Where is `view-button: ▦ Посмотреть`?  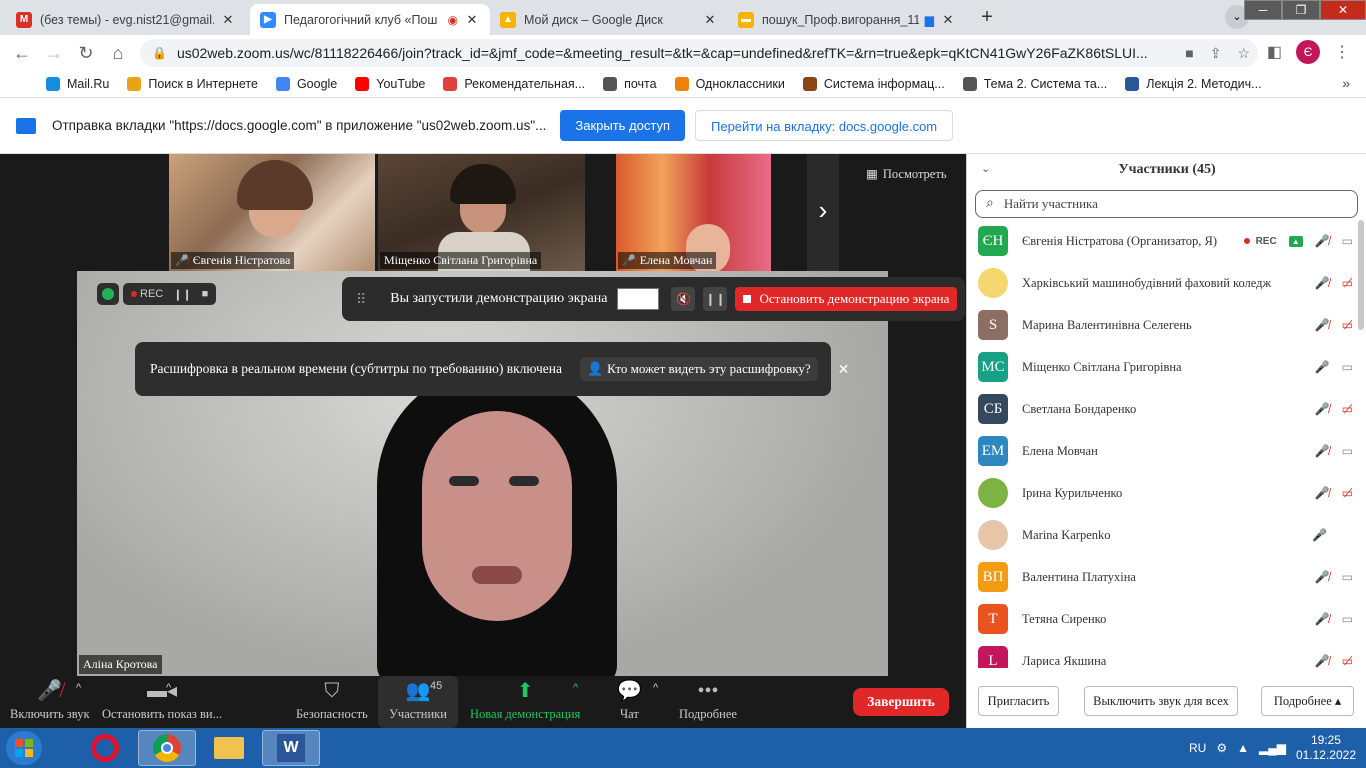 view-button: ▦ Посмотреть is located at coordinates (906, 174).